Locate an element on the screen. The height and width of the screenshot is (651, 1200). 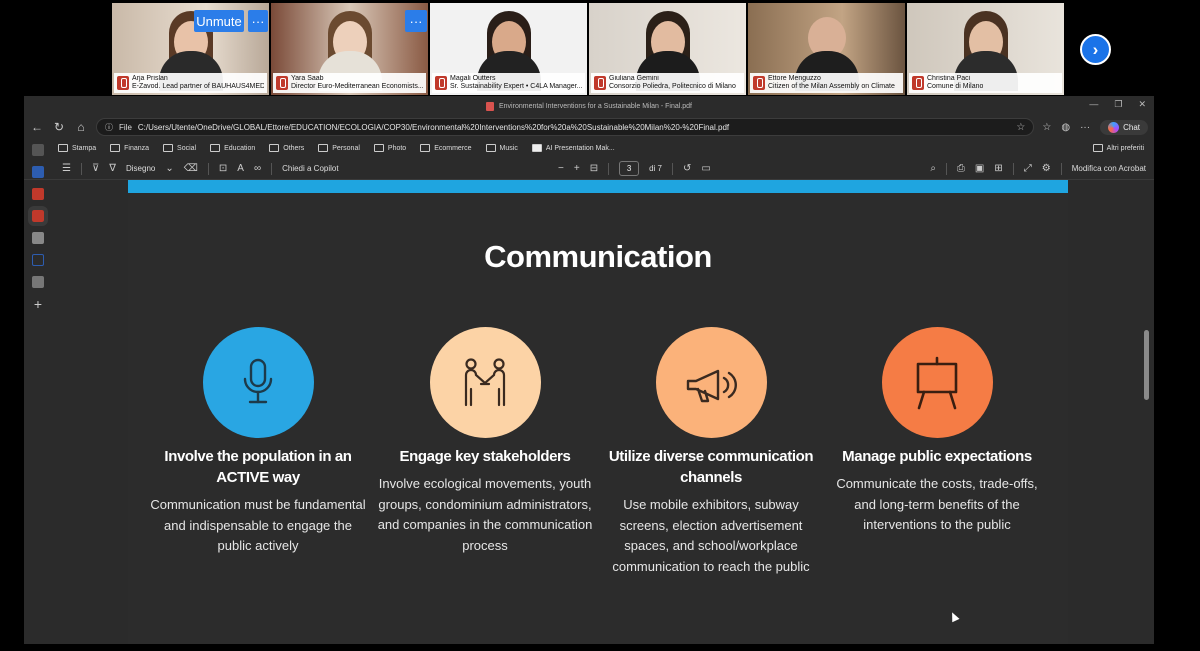
participant-role: Citizen of the Milan Assembly on Climate is located at coordinates (831, 86).